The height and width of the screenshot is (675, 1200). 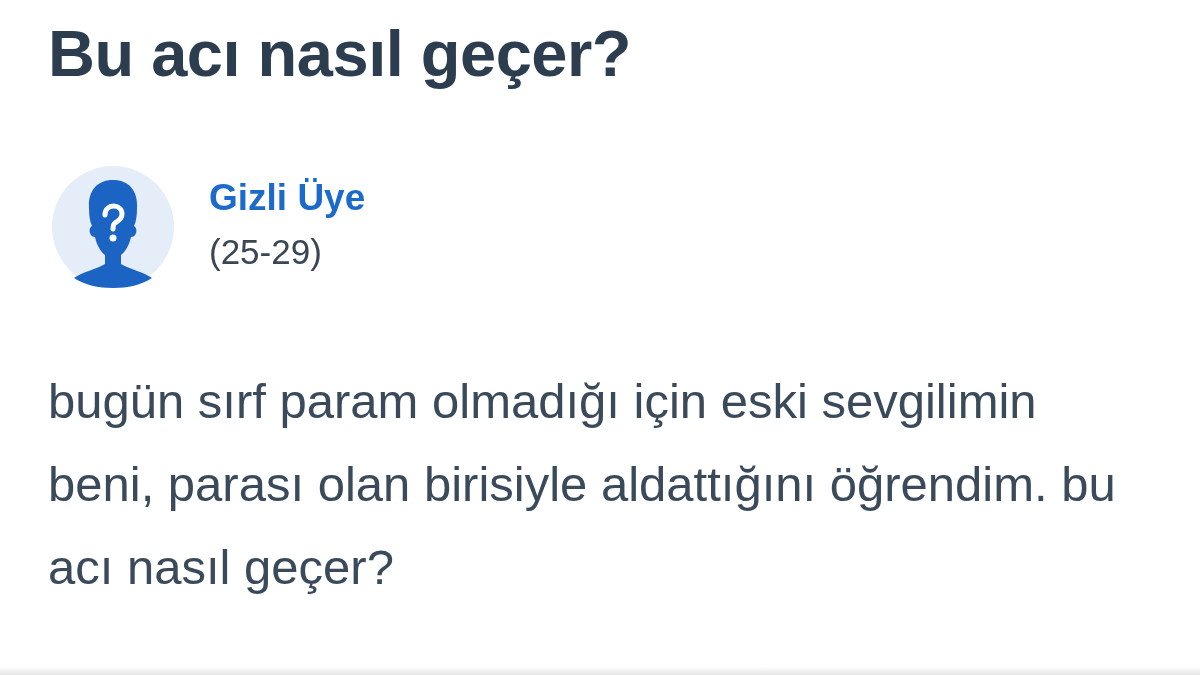 What do you see at coordinates (287, 198) in the screenshot?
I see `author-name: Gizli Üye` at bounding box center [287, 198].